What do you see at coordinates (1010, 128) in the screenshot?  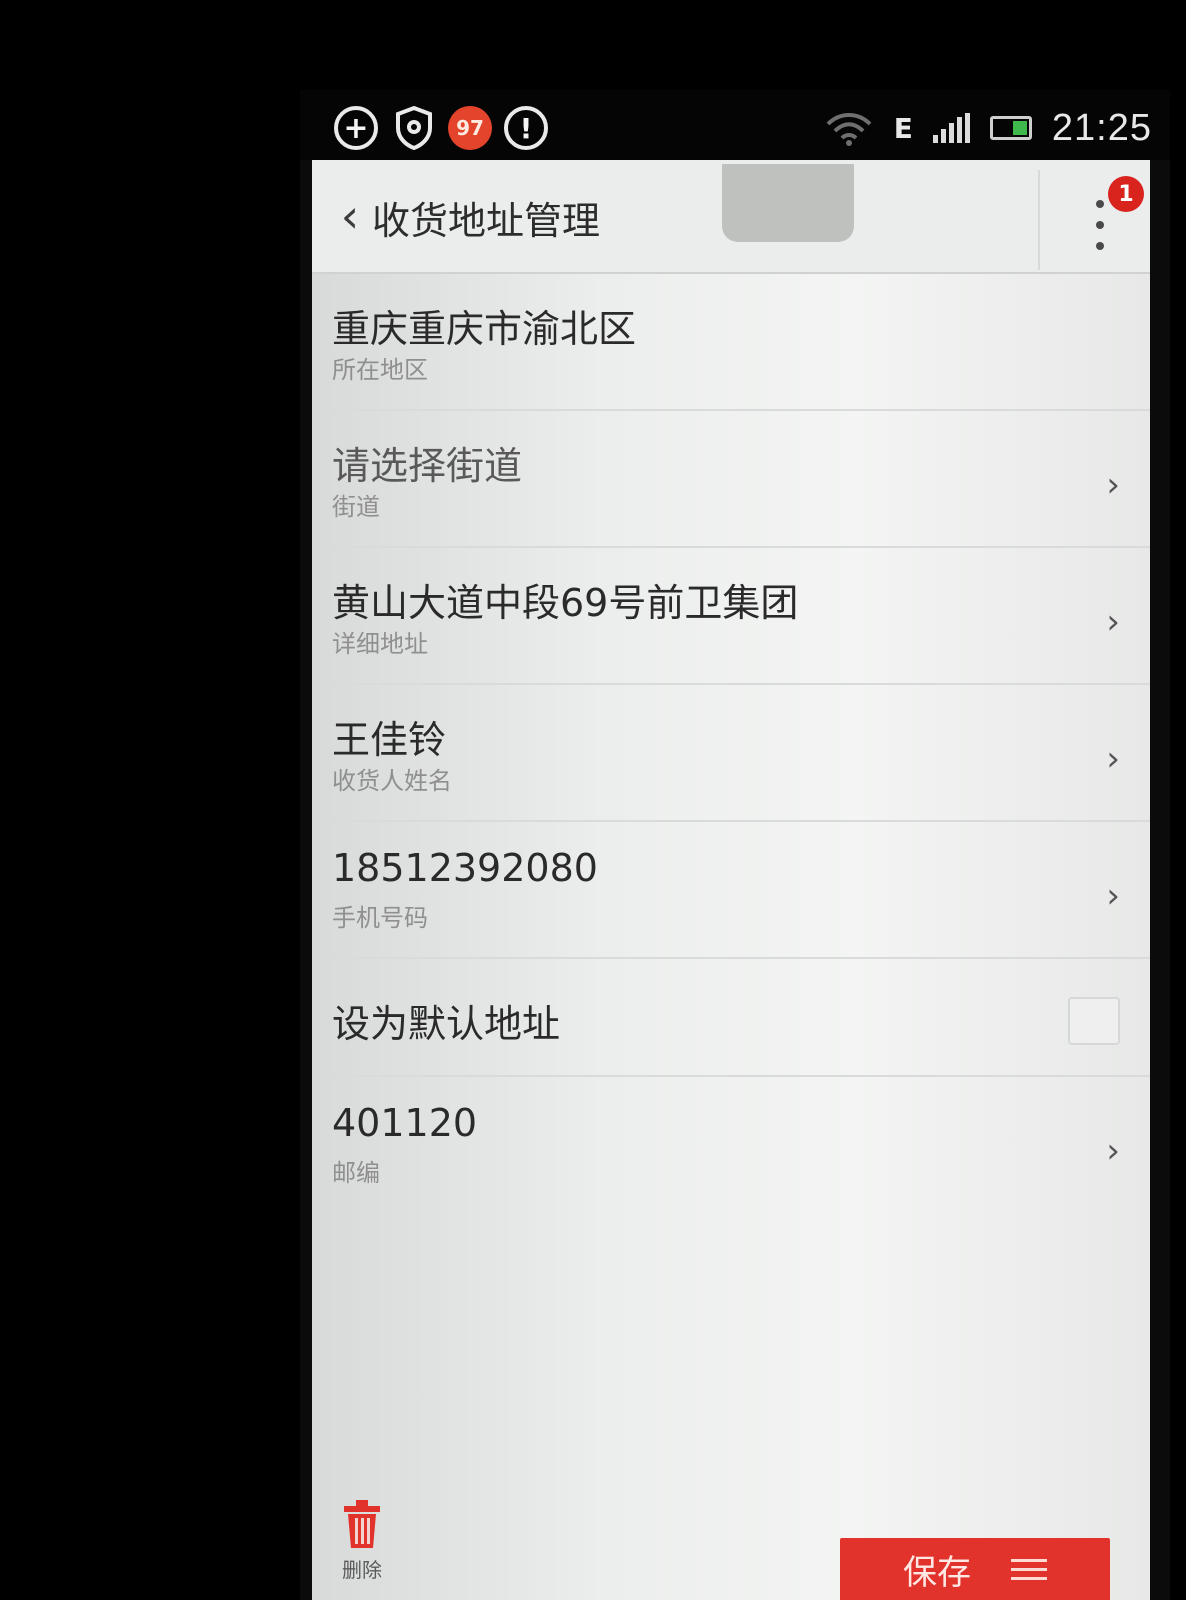 I see `battery-icon` at bounding box center [1010, 128].